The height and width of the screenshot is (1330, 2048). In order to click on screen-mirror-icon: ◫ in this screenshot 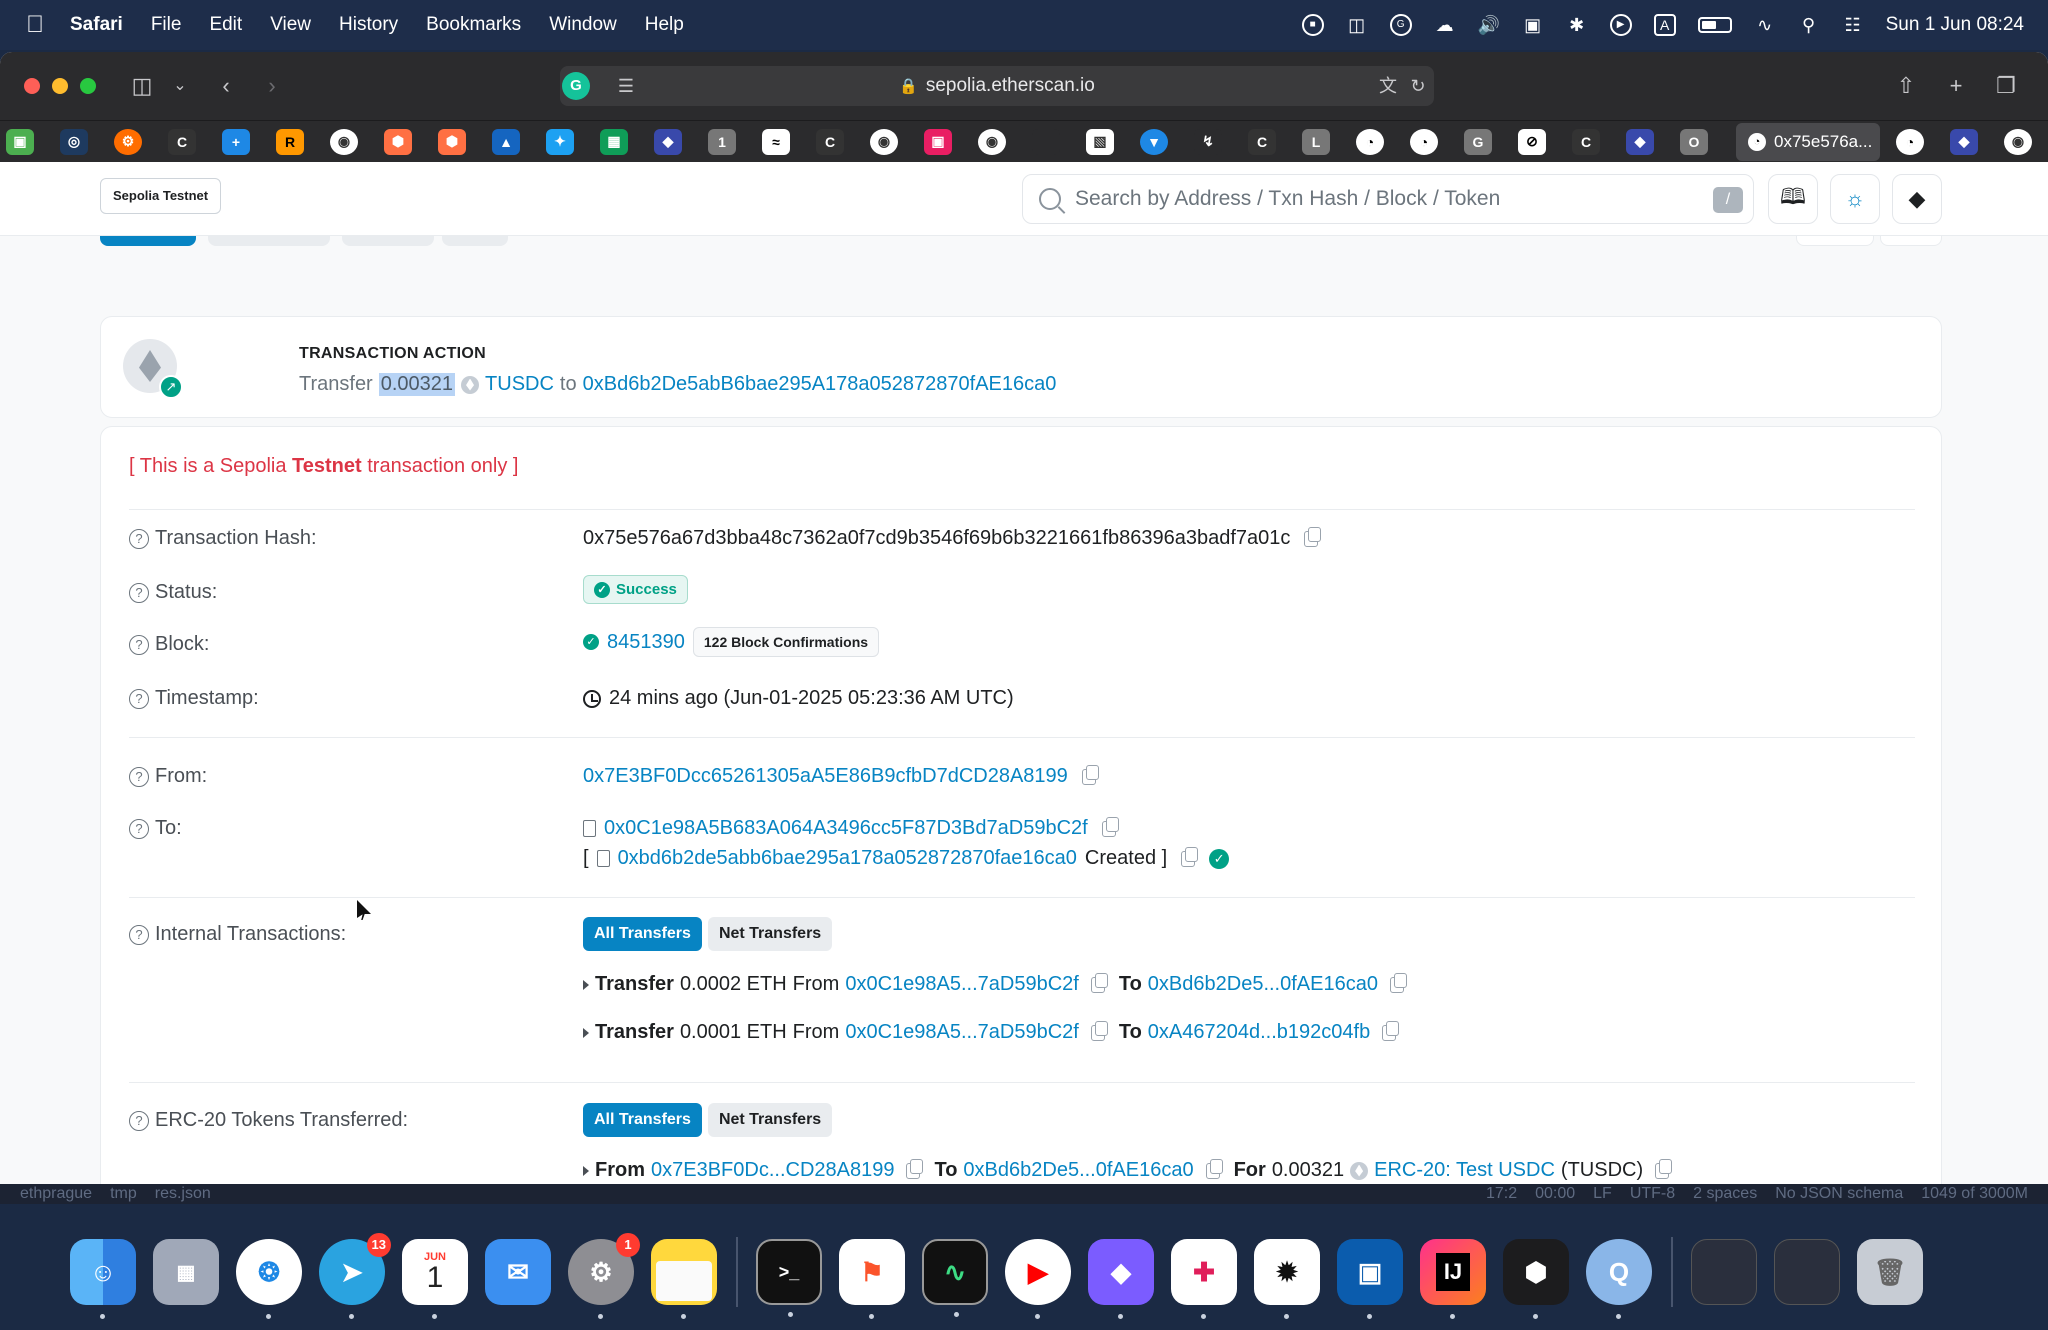, I will do `click(1357, 25)`.